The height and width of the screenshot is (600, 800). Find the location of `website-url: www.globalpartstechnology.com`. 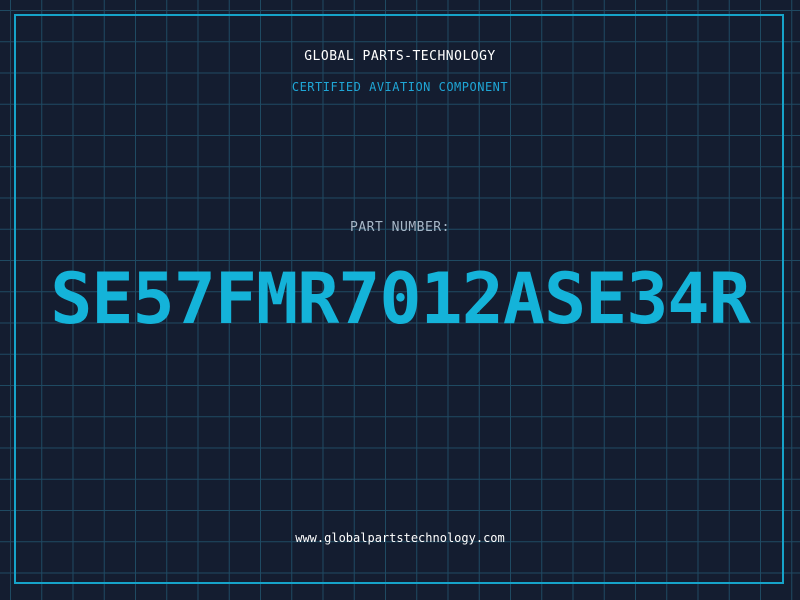

website-url: www.globalpartstechnology.com is located at coordinates (400, 538).